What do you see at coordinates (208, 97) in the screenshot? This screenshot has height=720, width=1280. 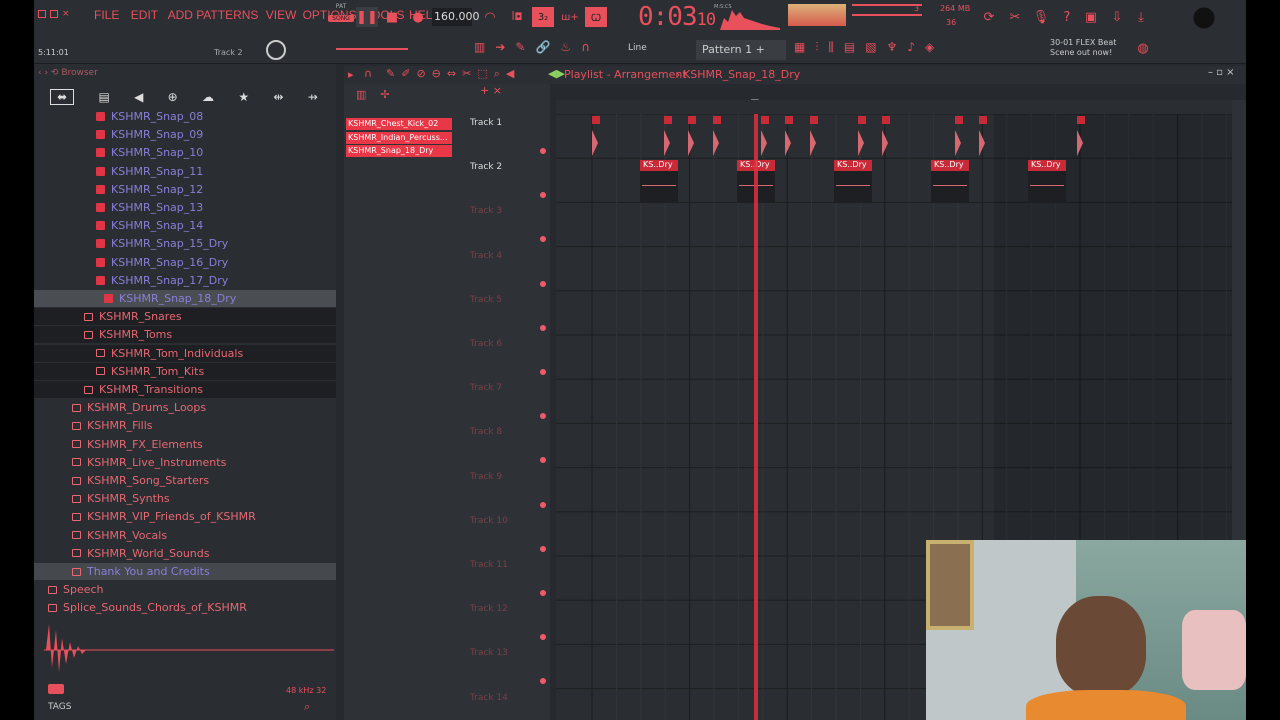 I see `cloud-tab-icon: ☁` at bounding box center [208, 97].